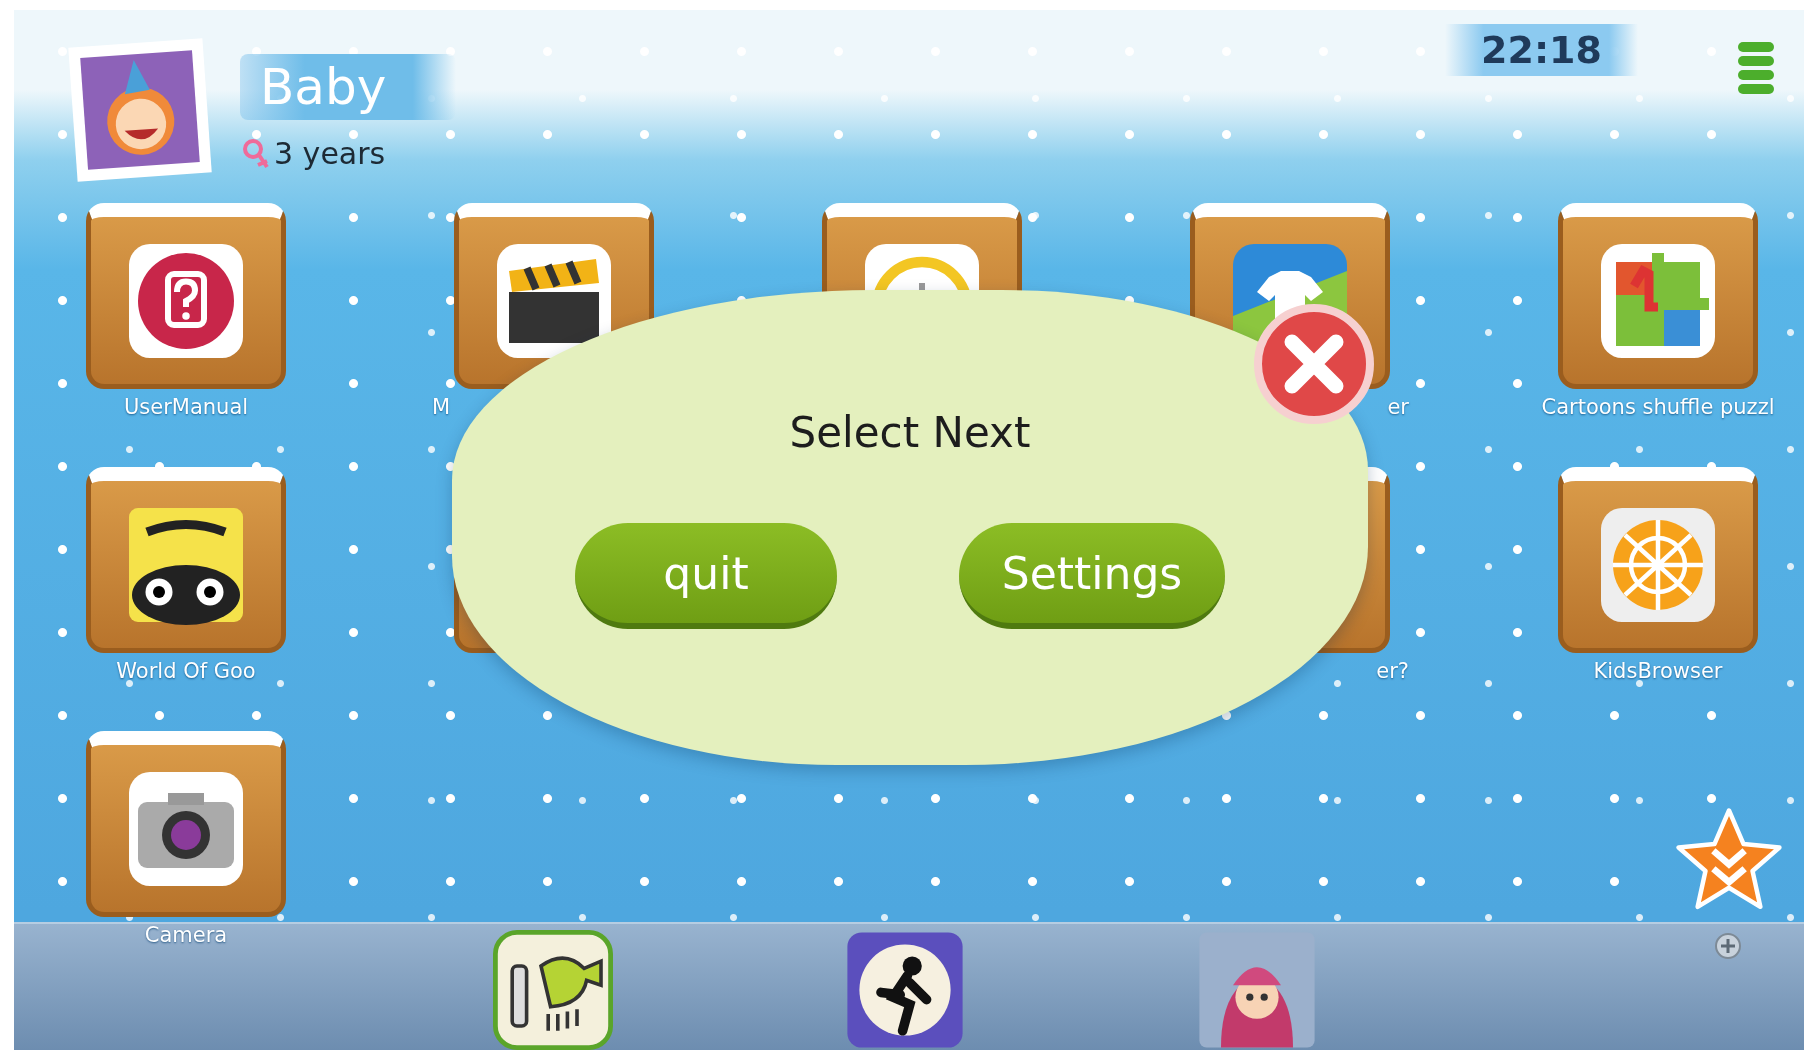  What do you see at coordinates (1314, 364) in the screenshot?
I see `close-icon` at bounding box center [1314, 364].